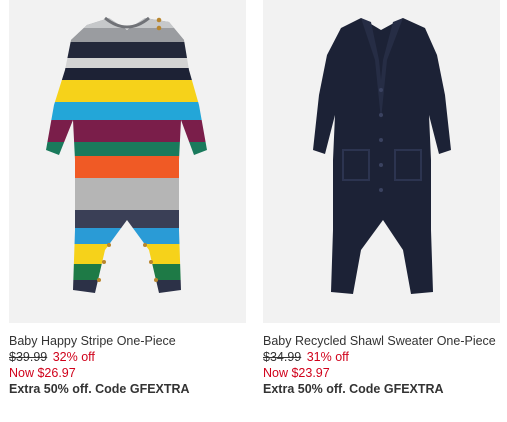  Describe the element at coordinates (73, 357) in the screenshot. I see `discount-percent: 32% off` at that location.